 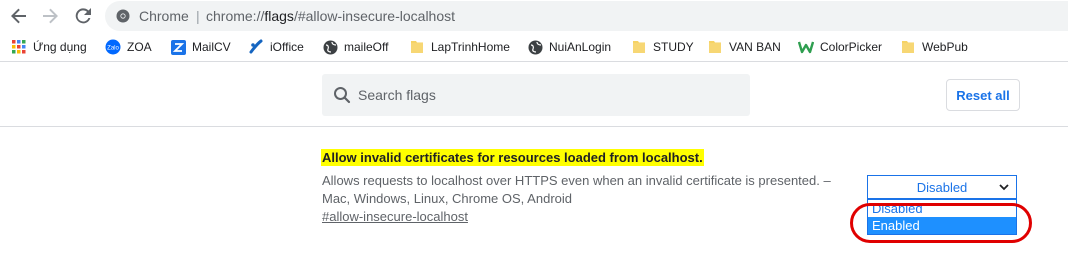 I want to click on chrome-page-icon, so click(x=123, y=16).